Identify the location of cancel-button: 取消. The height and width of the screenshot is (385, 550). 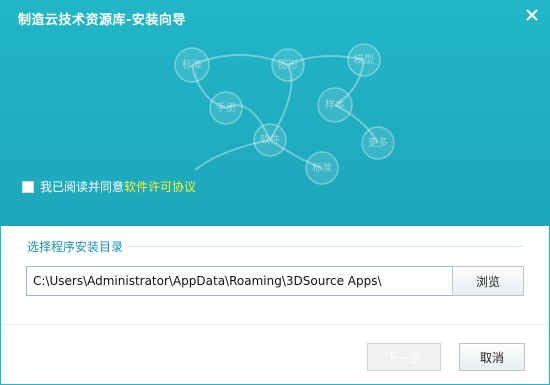
(492, 357).